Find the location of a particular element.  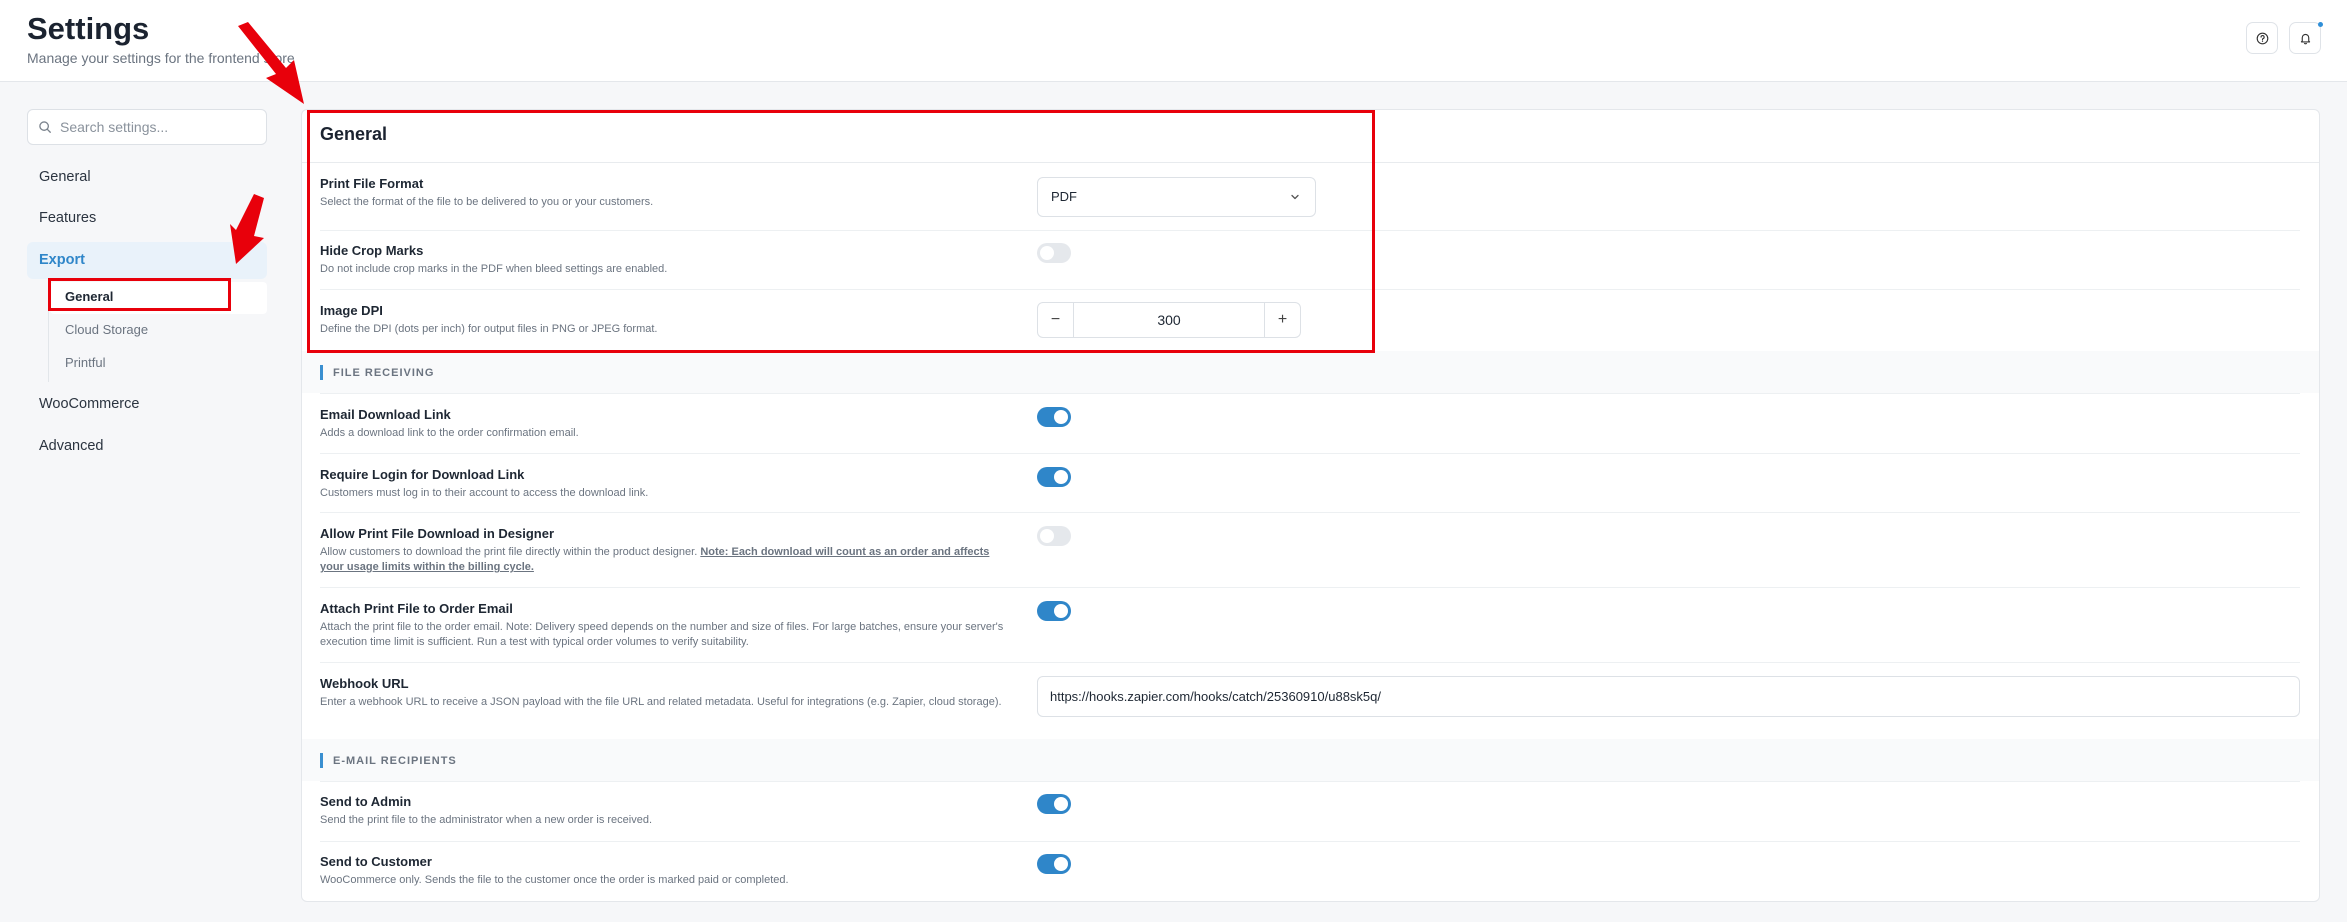

allow-download-label: Allow Print File Download in Designer is located at coordinates (437, 533).